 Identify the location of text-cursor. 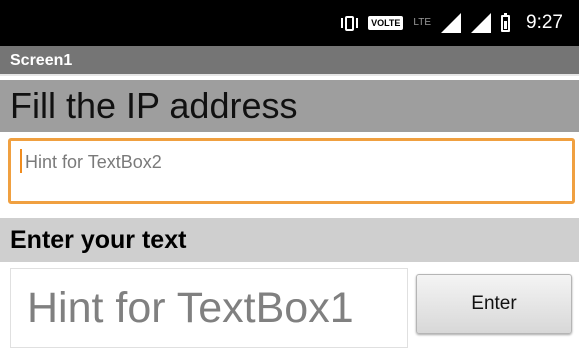
(21, 161).